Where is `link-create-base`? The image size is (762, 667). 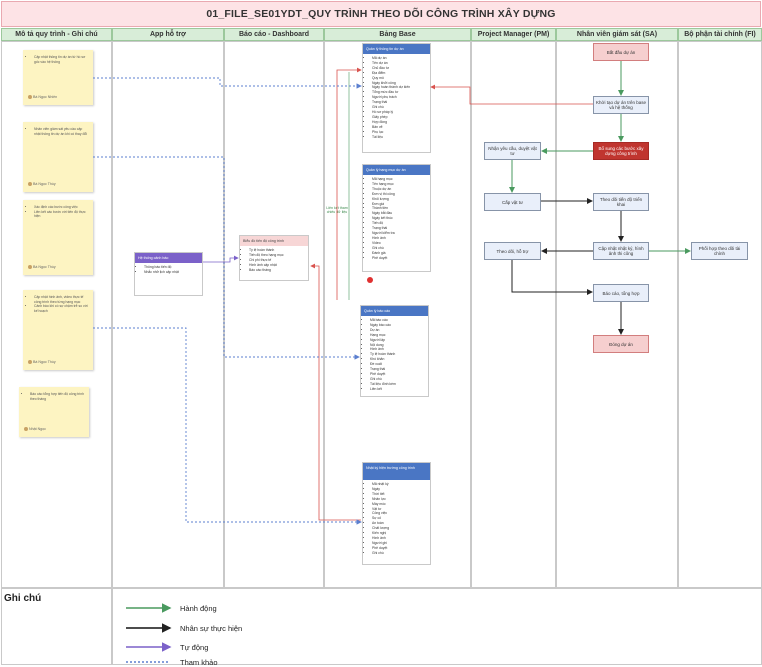
link-create-base is located at coordinates (511, 94).